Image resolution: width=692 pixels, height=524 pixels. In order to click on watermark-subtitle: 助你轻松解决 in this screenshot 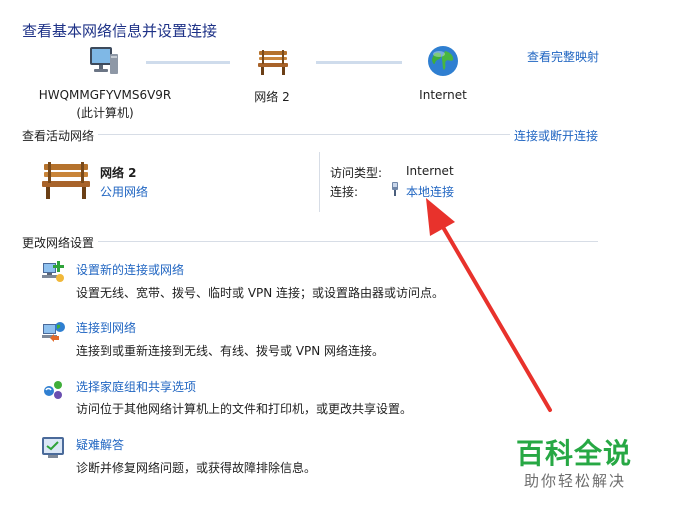, I will do `click(575, 481)`.